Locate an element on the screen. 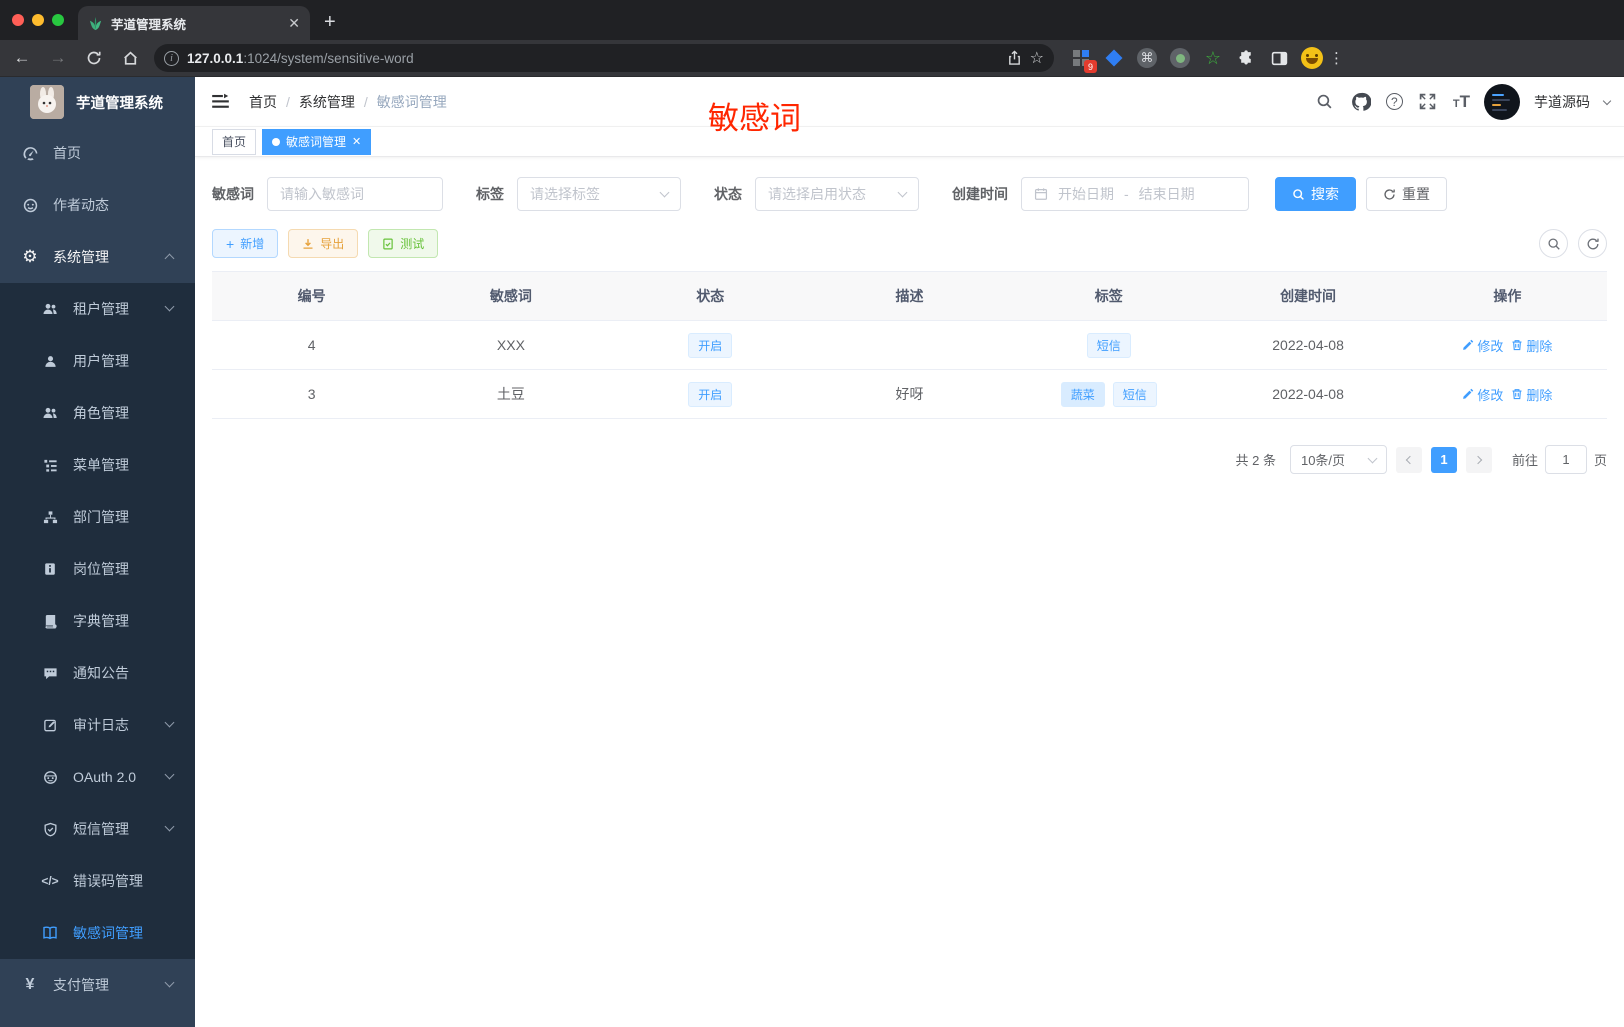  prev-page-button is located at coordinates (1408, 459).